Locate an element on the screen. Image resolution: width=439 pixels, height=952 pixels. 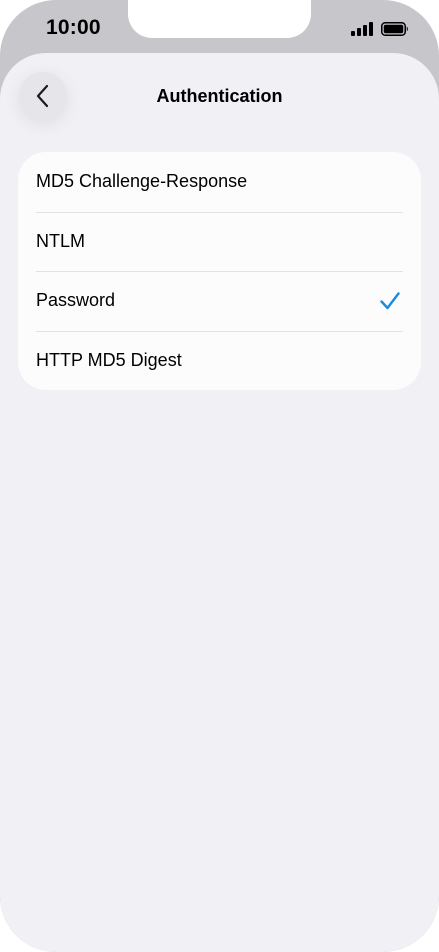
status-time: 10:00 is located at coordinates (73, 27).